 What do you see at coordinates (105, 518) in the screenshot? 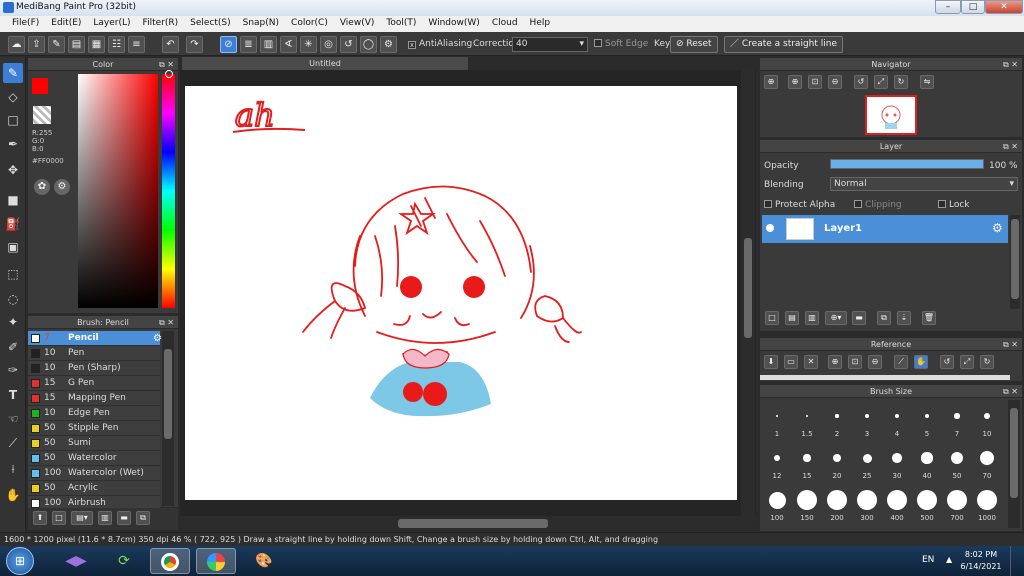
I see `brush-copy-icon: ▥` at bounding box center [105, 518].